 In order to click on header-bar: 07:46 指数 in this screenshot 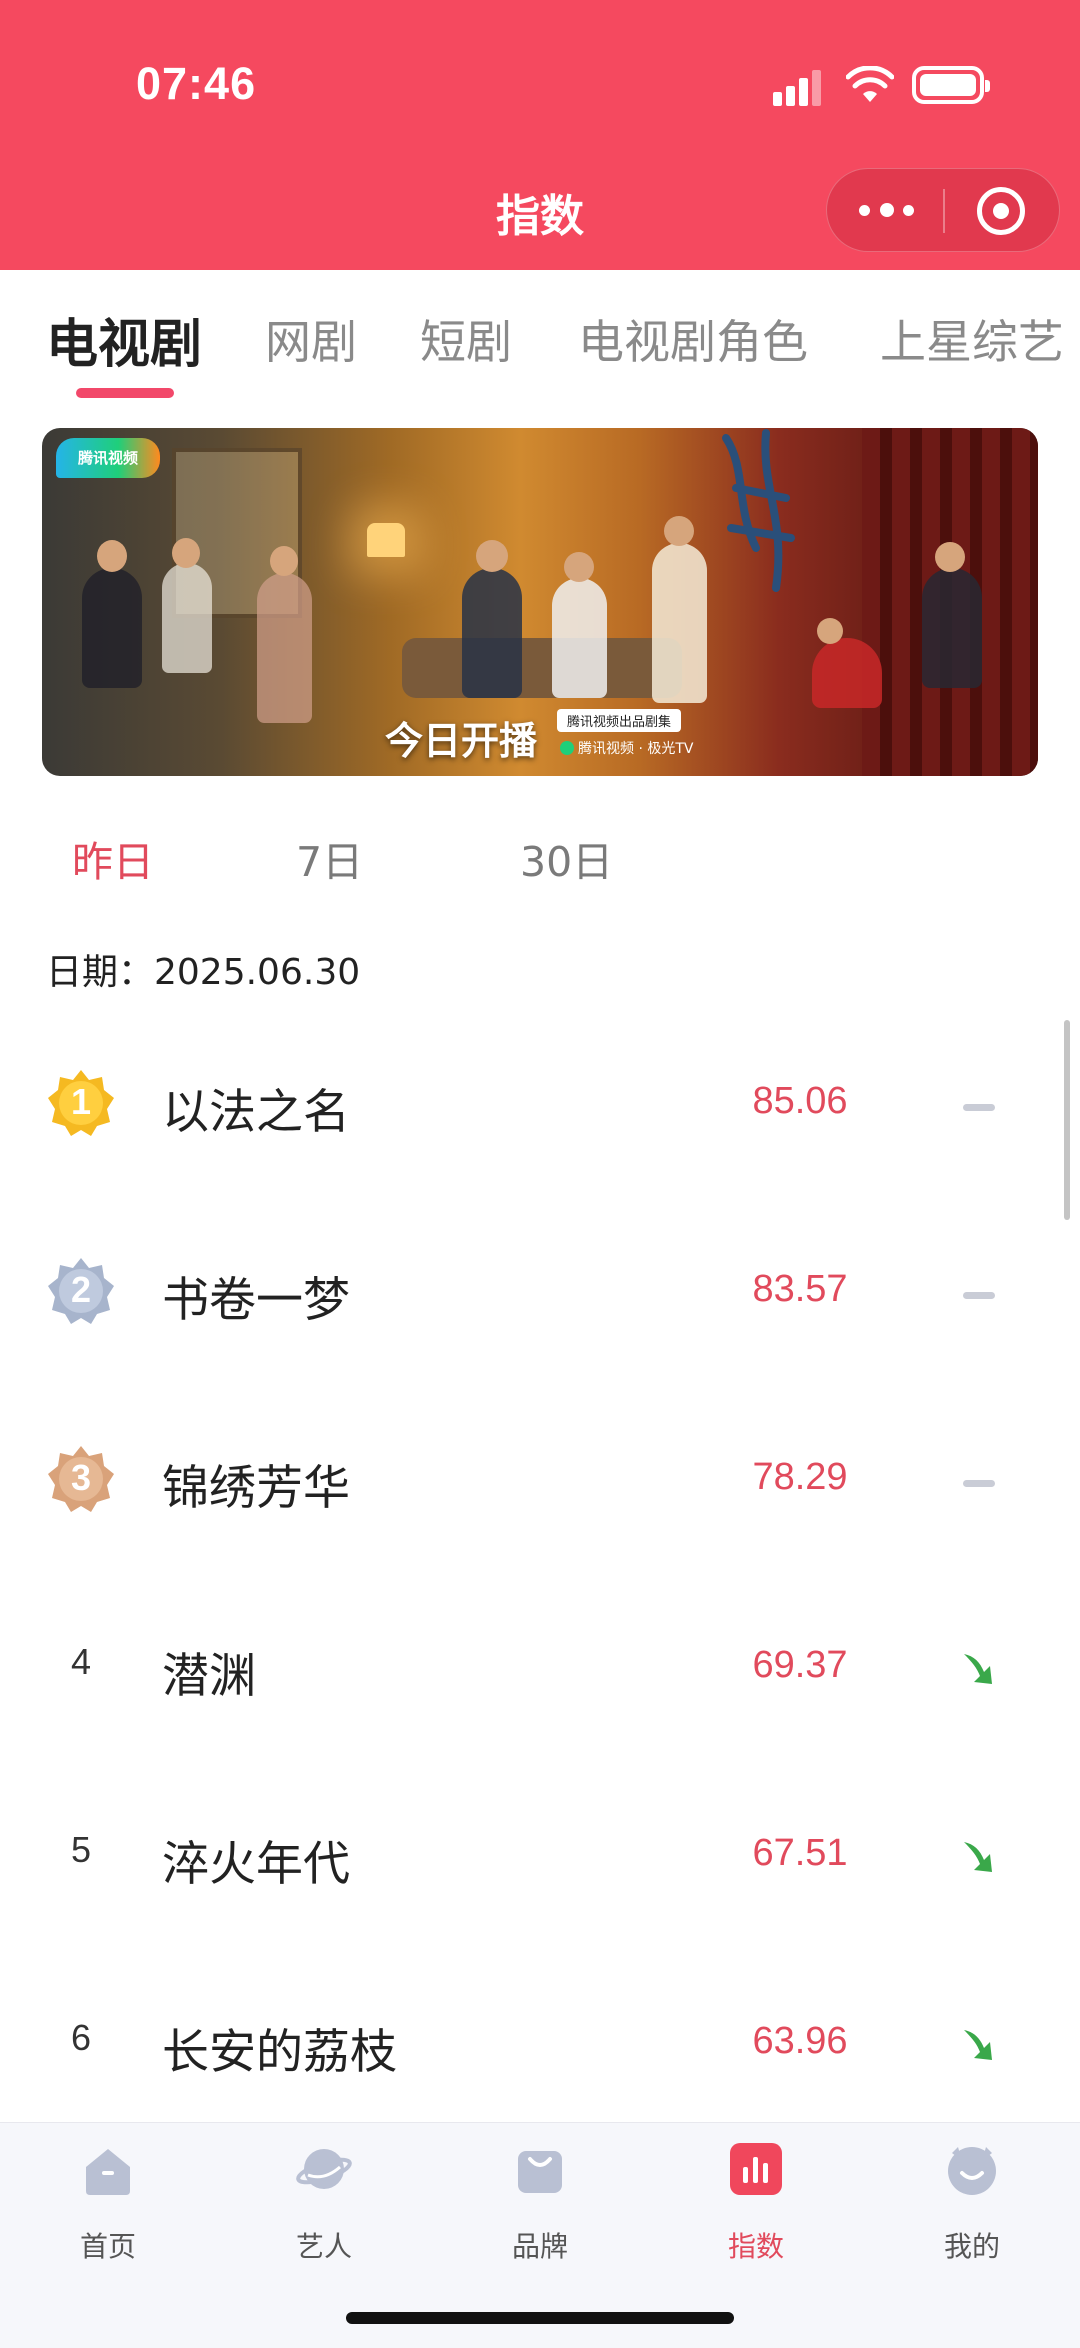, I will do `click(540, 135)`.